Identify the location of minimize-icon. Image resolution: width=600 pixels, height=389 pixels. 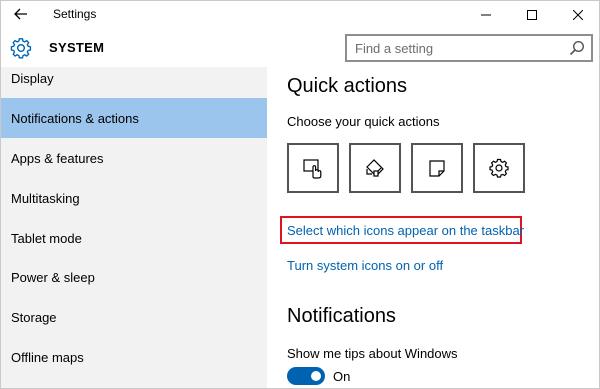
(486, 15).